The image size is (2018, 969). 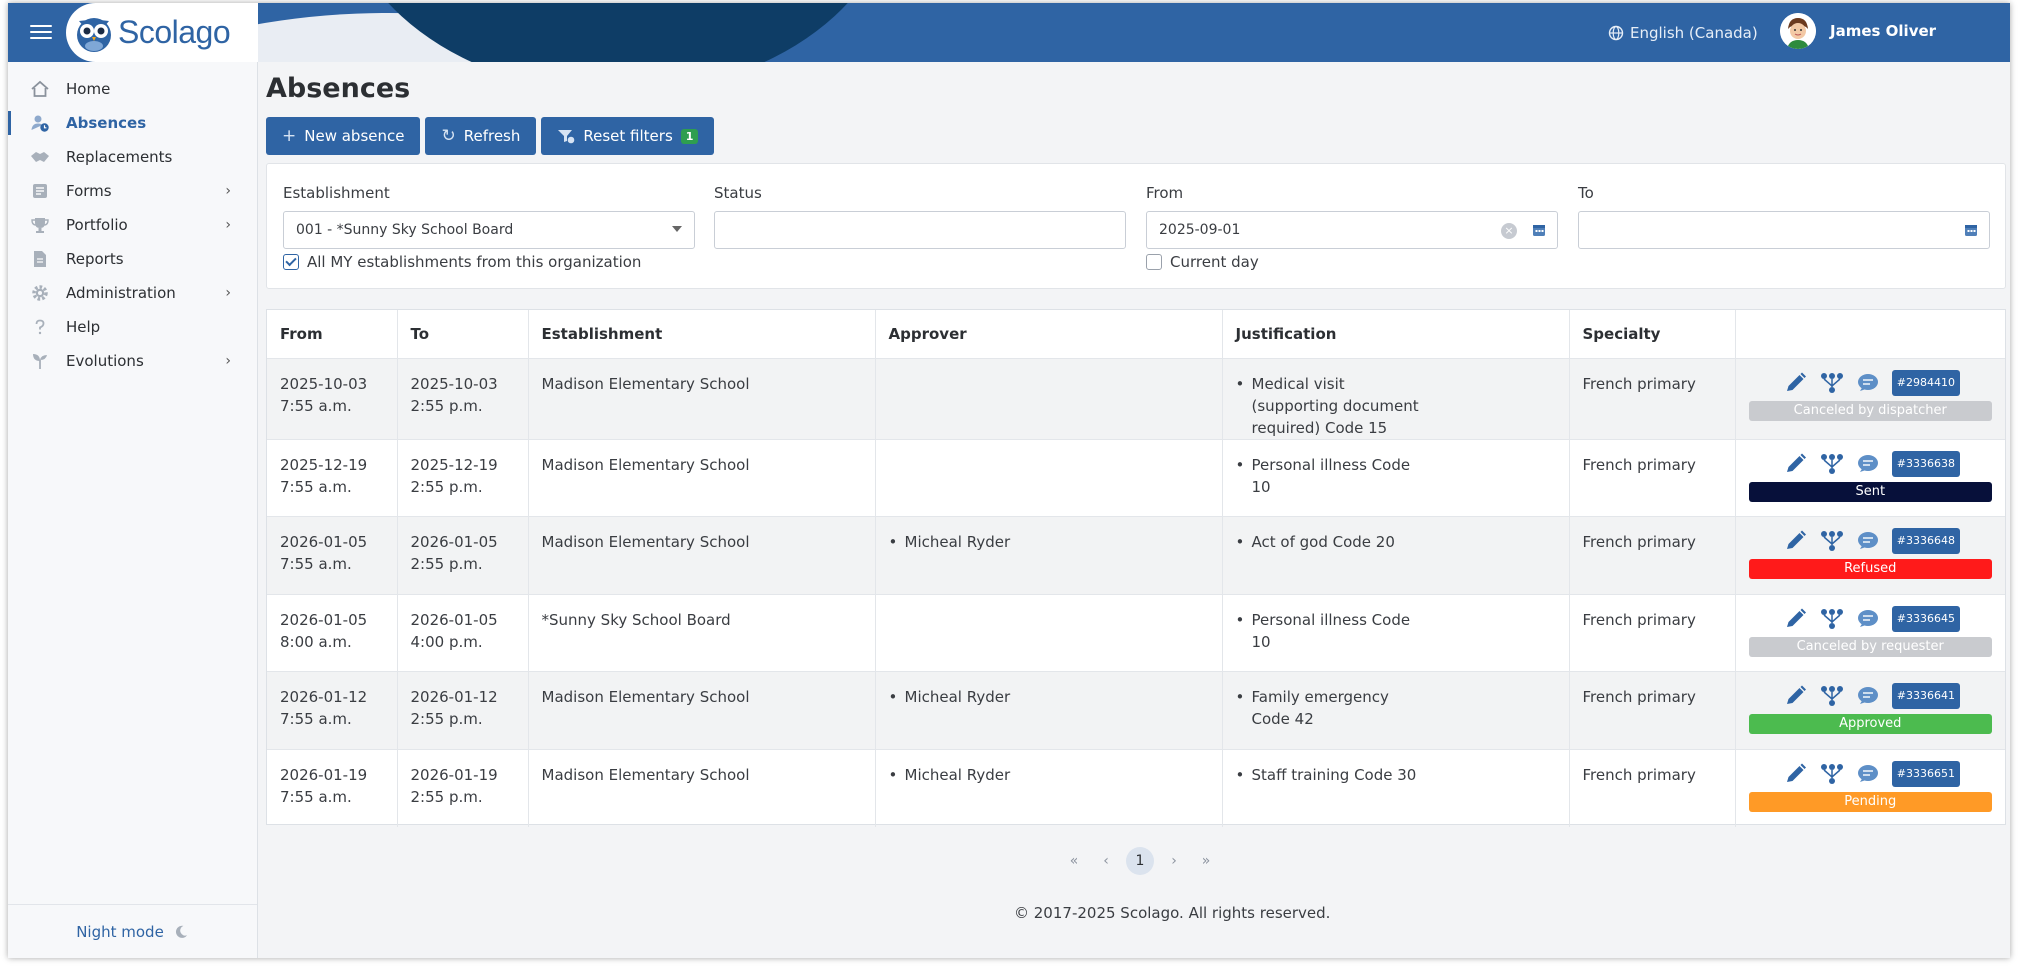 What do you see at coordinates (332, 334) in the screenshot?
I see `column-header-from: From` at bounding box center [332, 334].